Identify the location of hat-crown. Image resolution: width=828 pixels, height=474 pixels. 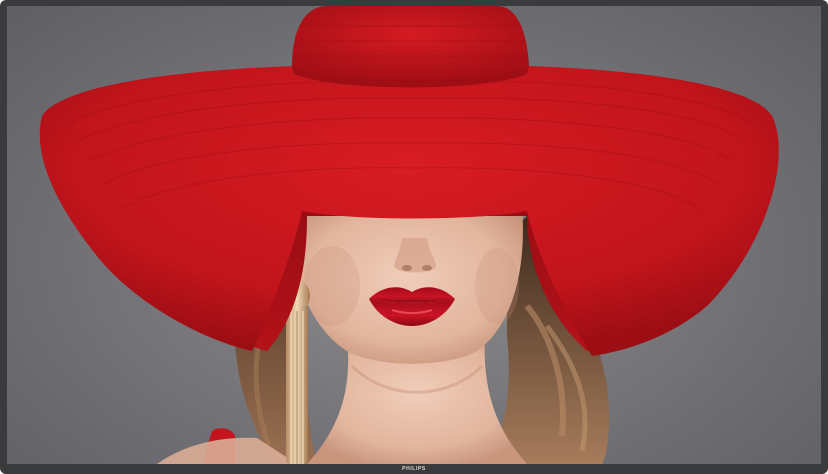
(410, 47).